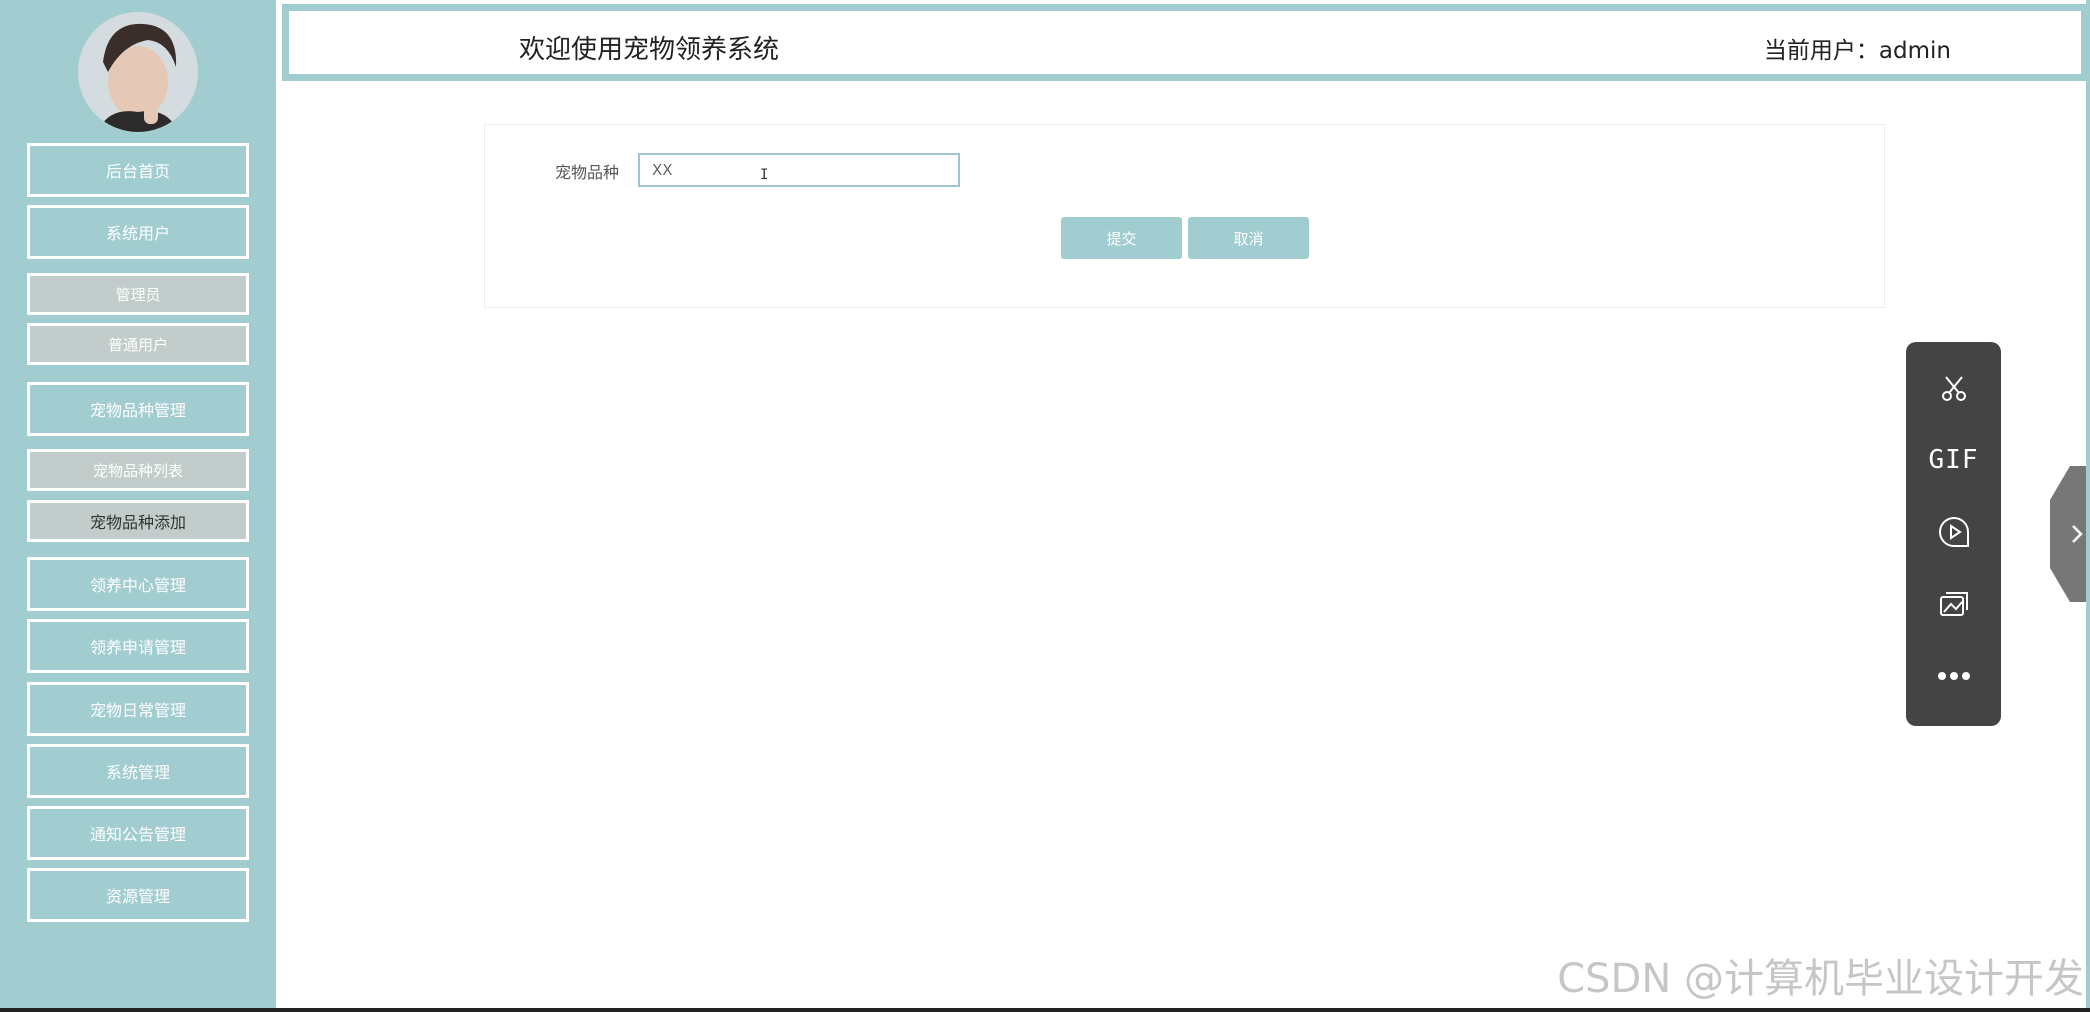 This screenshot has height=1012, width=2090. I want to click on sidebar-item-label: 系统用户, so click(137, 233).